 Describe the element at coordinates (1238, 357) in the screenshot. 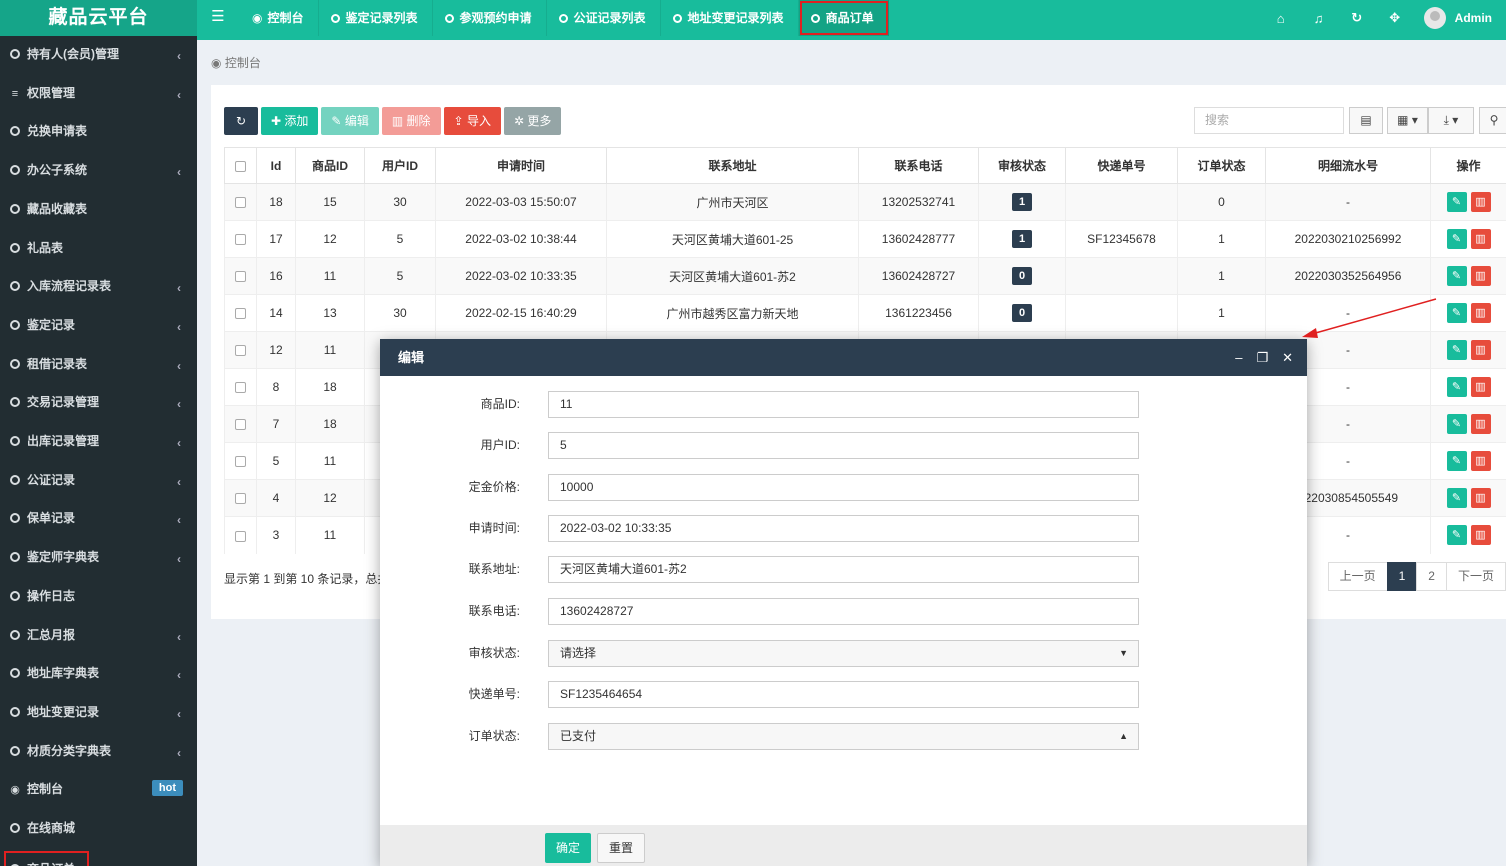

I see `minimize-icon: –` at that location.